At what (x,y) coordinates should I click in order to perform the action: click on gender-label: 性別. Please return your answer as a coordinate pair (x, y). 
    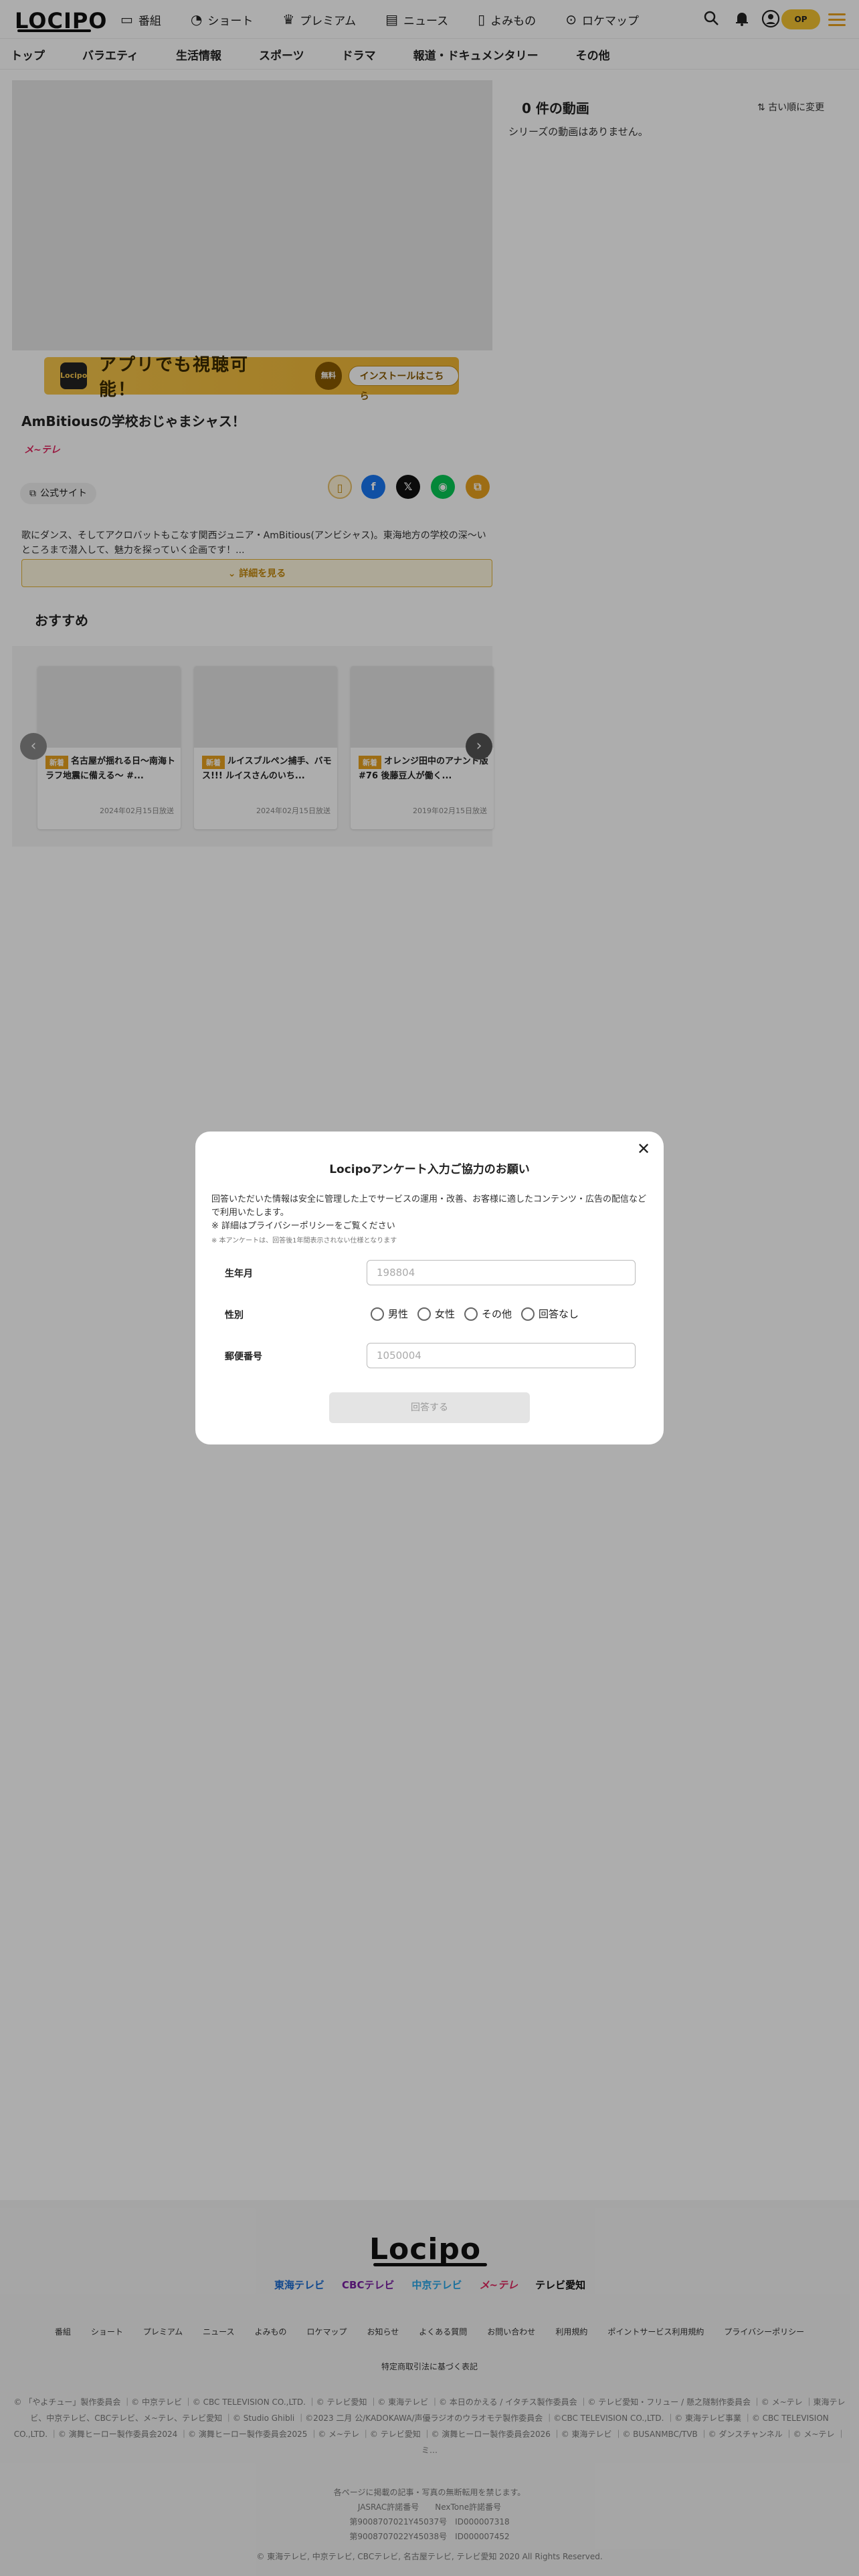
    Looking at the image, I should click on (234, 1315).